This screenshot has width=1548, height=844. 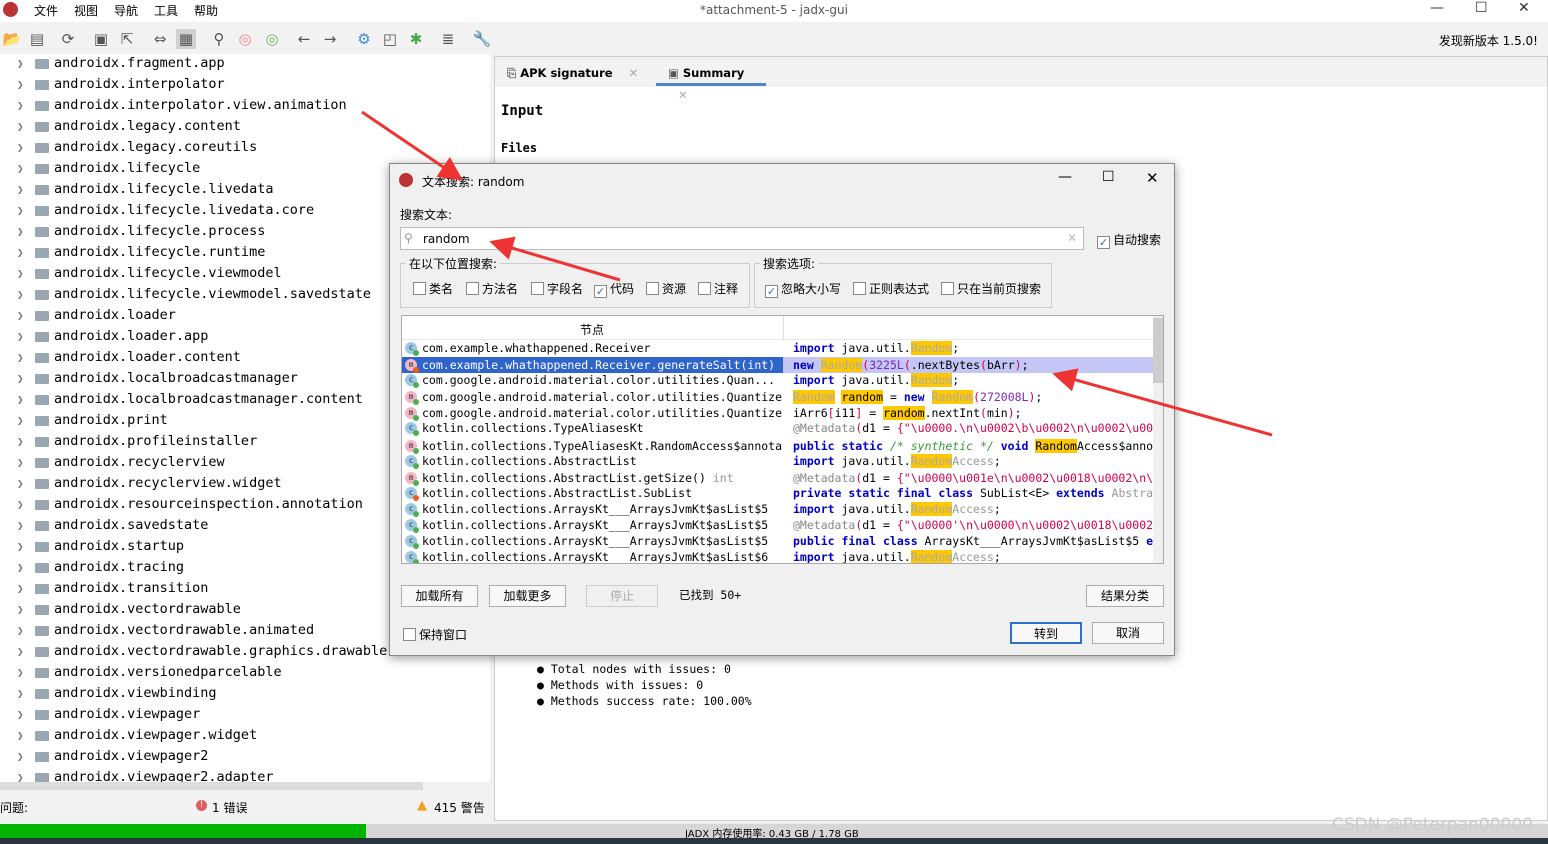 What do you see at coordinates (245, 39) in the screenshot?
I see `search-class-icon: ◎` at bounding box center [245, 39].